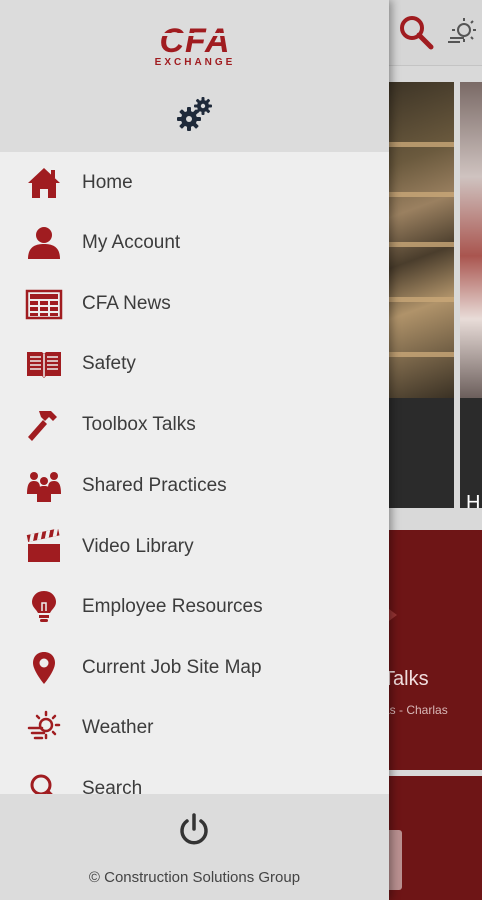  What do you see at coordinates (194, 243) in the screenshot?
I see `menu-item-my-account: My Account` at bounding box center [194, 243].